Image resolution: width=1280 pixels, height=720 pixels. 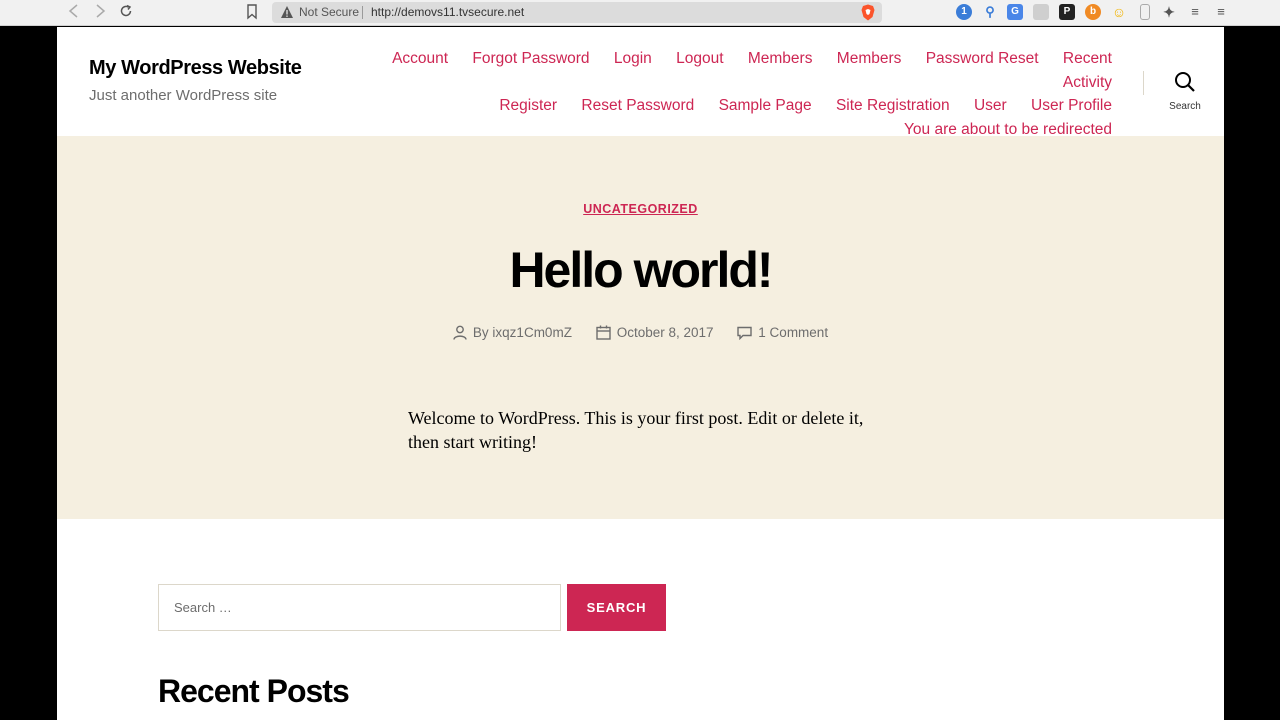 I want to click on header-divider, so click(x=1143, y=83).